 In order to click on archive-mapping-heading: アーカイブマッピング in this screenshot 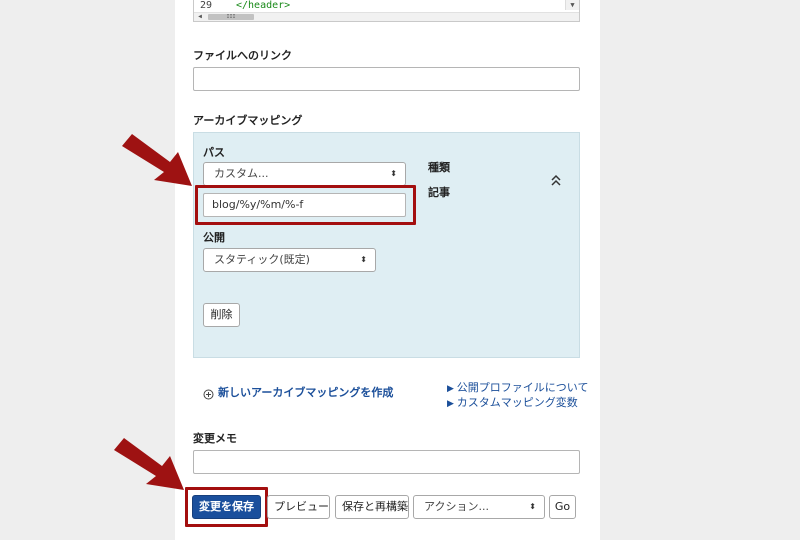, I will do `click(248, 120)`.